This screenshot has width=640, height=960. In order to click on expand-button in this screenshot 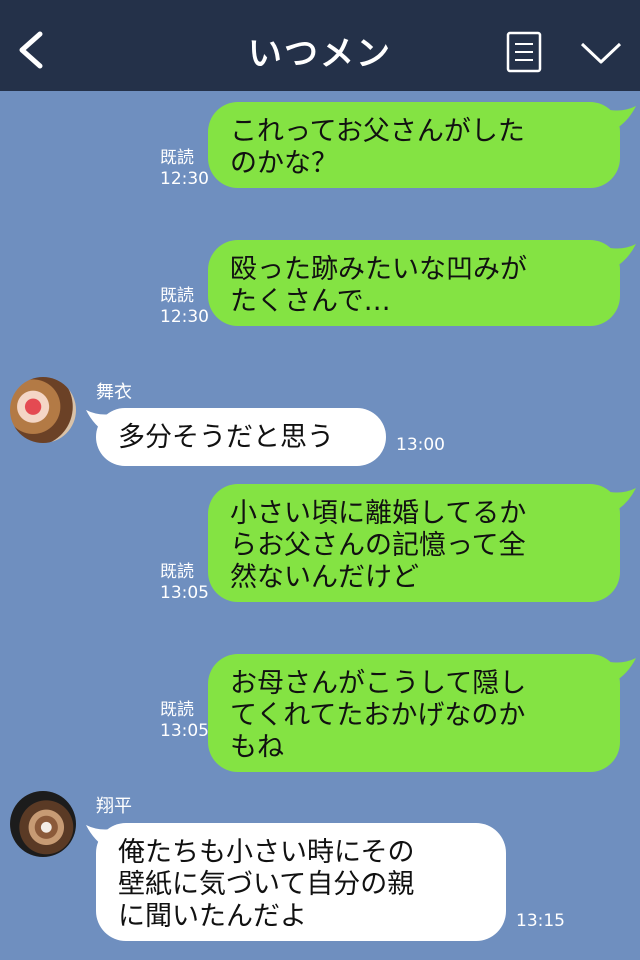, I will do `click(601, 53)`.